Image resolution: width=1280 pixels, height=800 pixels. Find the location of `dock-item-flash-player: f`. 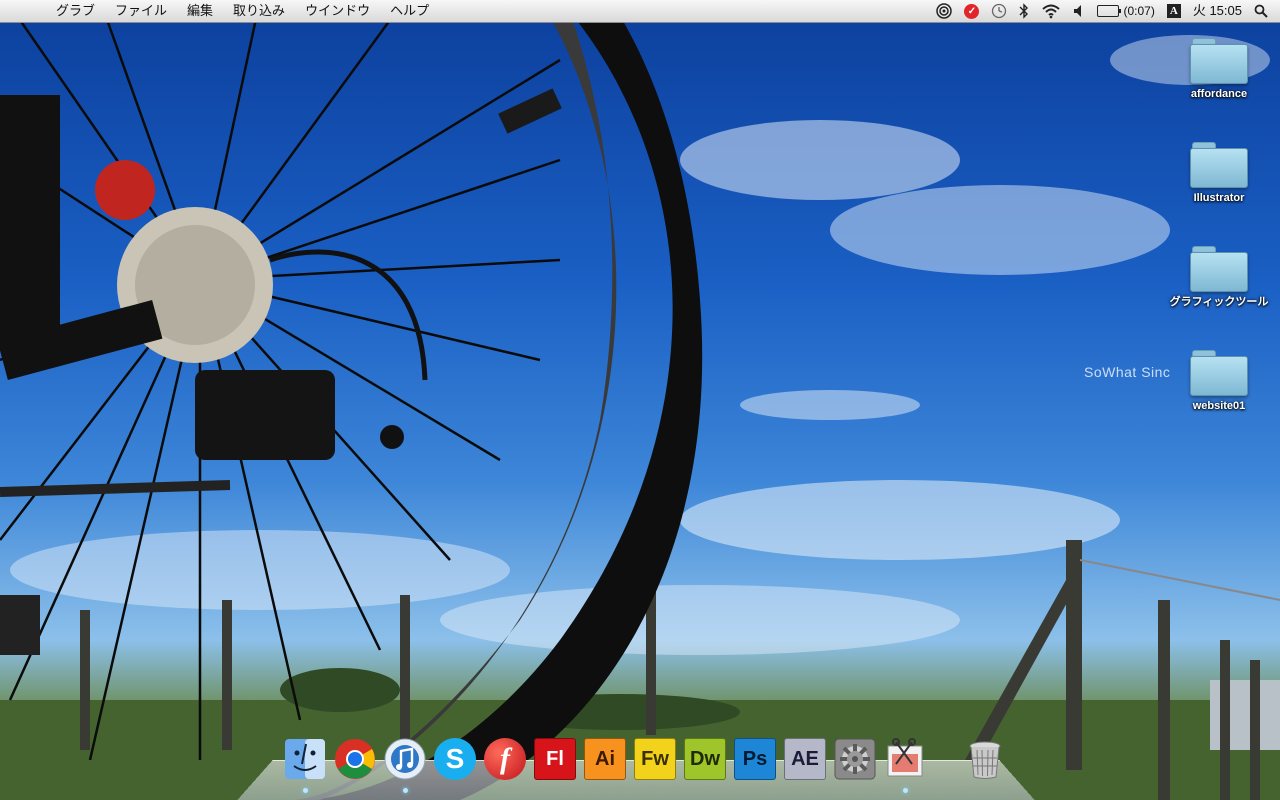

dock-item-flash-player: f is located at coordinates (506, 760).